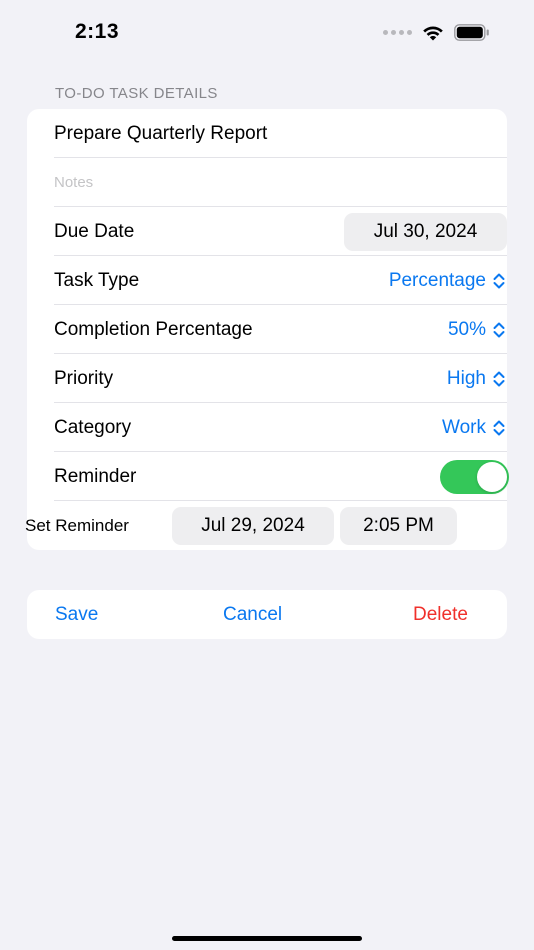 The height and width of the screenshot is (950, 534). What do you see at coordinates (280, 280) in the screenshot?
I see `task-type-row: Task Type Percentage` at bounding box center [280, 280].